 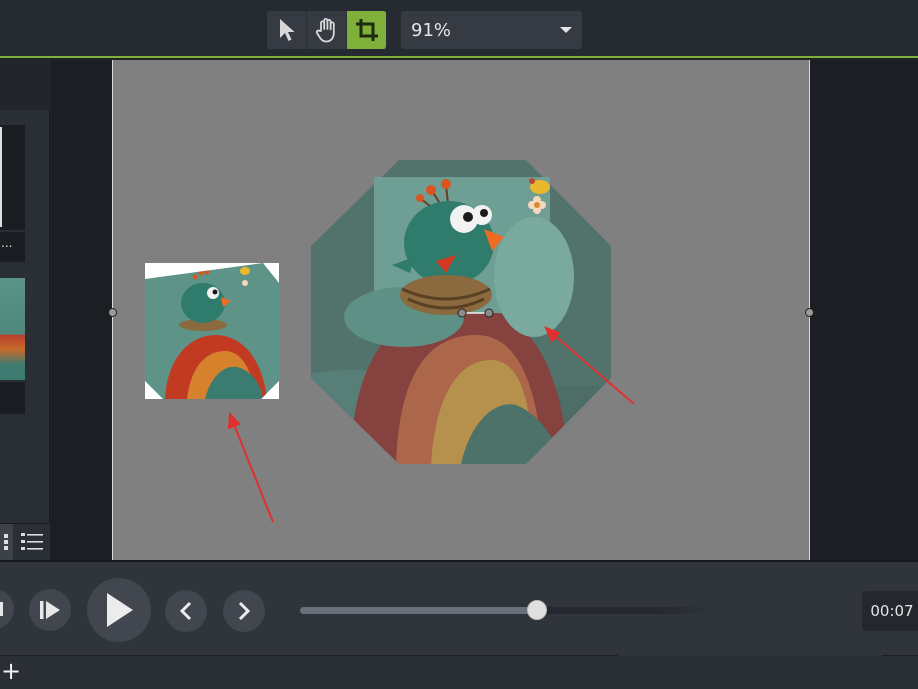 I want to click on tool-group, so click(x=327, y=30).